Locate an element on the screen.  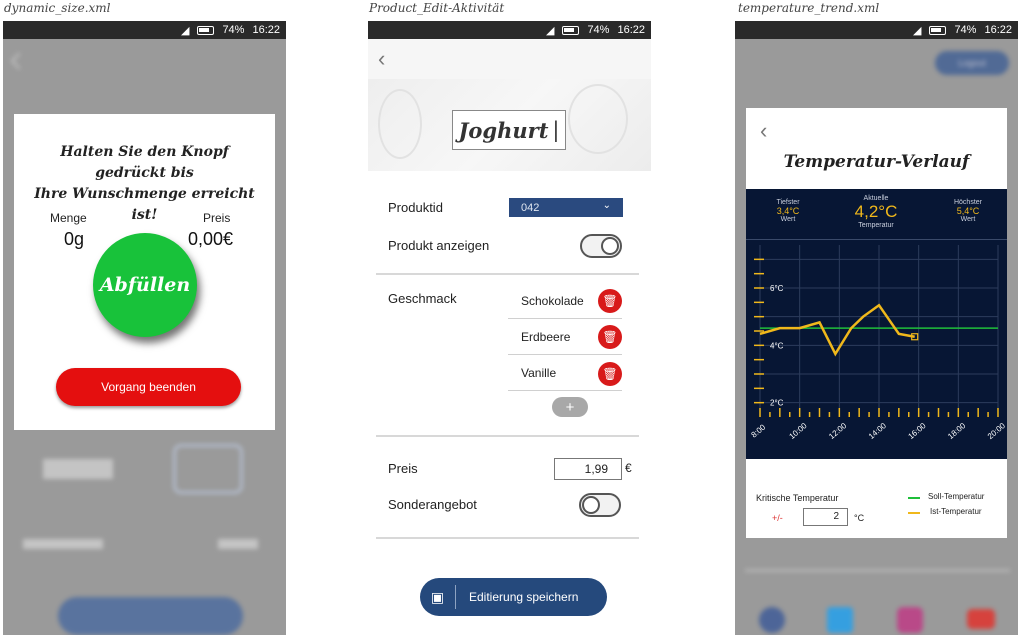
end-process-button: Vorgang beenden is located at coordinates (148, 387).